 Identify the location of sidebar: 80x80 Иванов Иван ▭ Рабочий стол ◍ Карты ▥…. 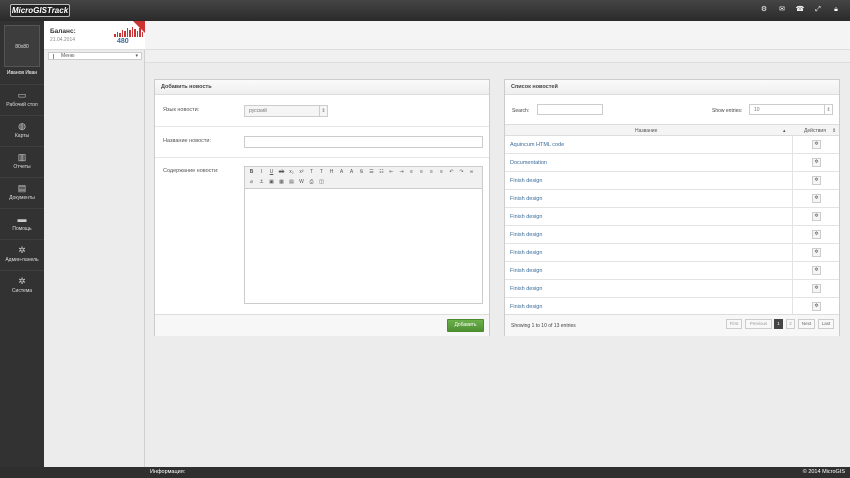
(22, 249).